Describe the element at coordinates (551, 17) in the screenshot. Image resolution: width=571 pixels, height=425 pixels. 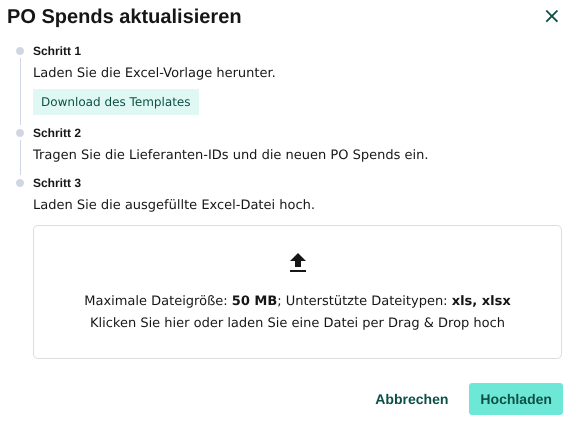
I see `close-button: ×` at that location.